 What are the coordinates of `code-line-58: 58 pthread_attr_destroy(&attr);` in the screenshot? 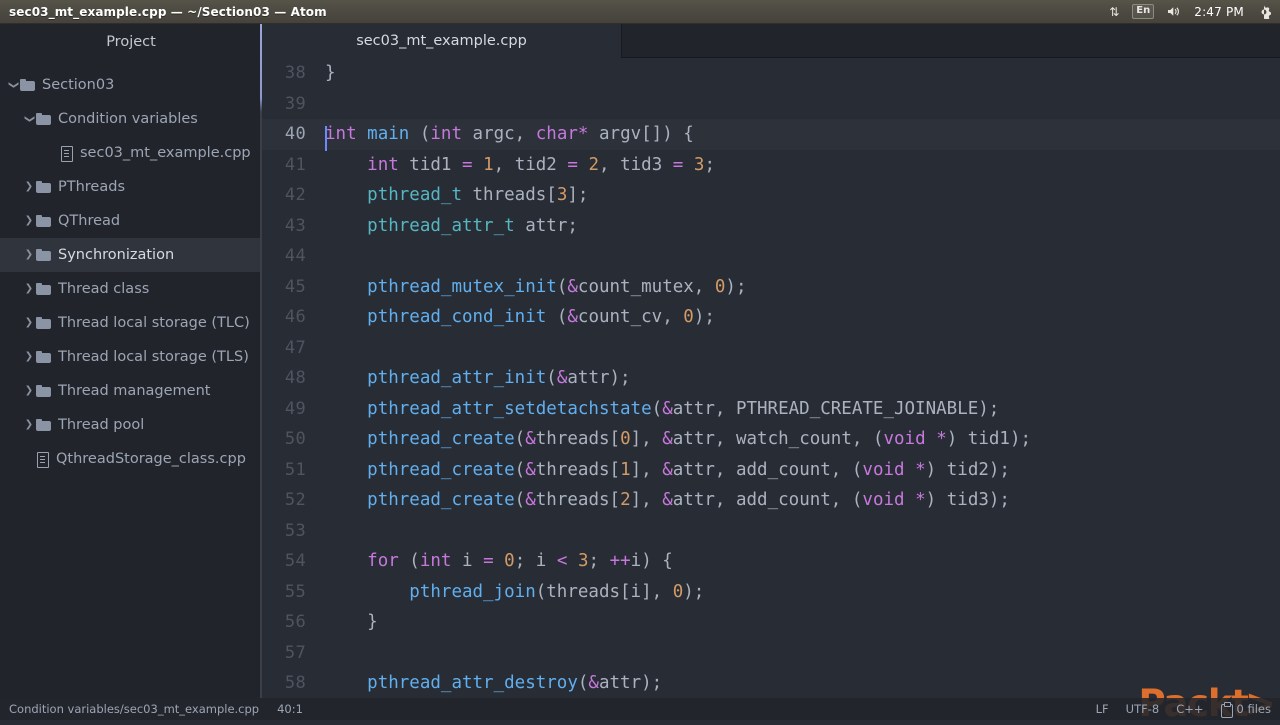 It's located at (771, 683).